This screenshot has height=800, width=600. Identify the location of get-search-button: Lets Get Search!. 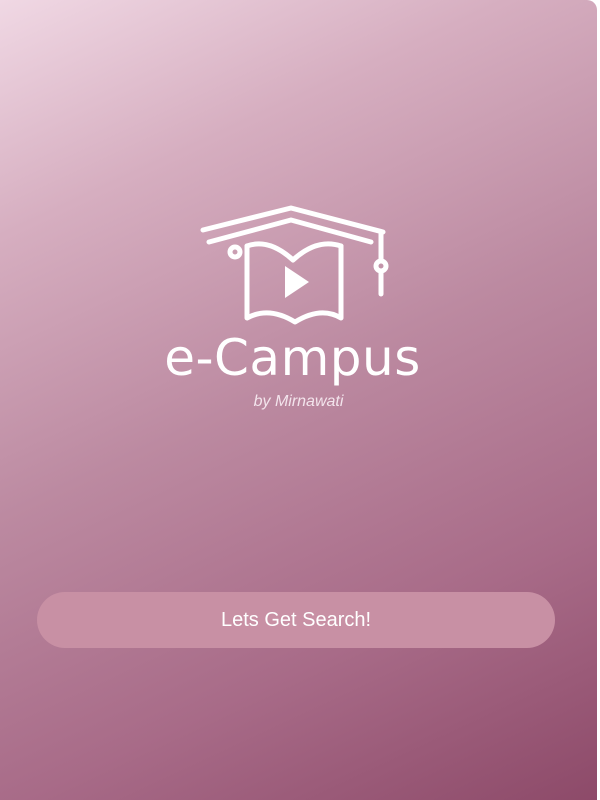
(296, 620).